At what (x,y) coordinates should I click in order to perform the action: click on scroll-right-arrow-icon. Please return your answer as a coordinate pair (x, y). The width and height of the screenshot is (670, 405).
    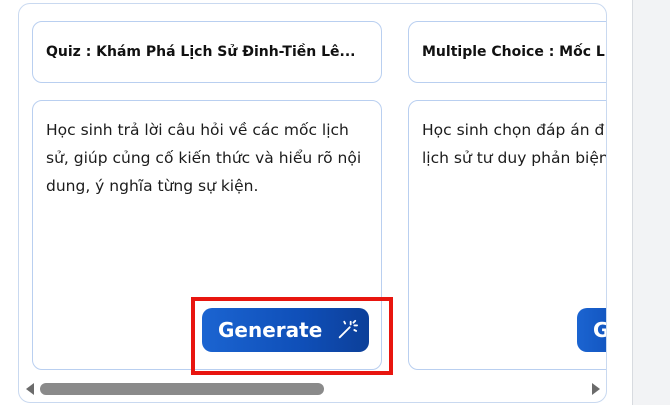
    Looking at the image, I should click on (596, 389).